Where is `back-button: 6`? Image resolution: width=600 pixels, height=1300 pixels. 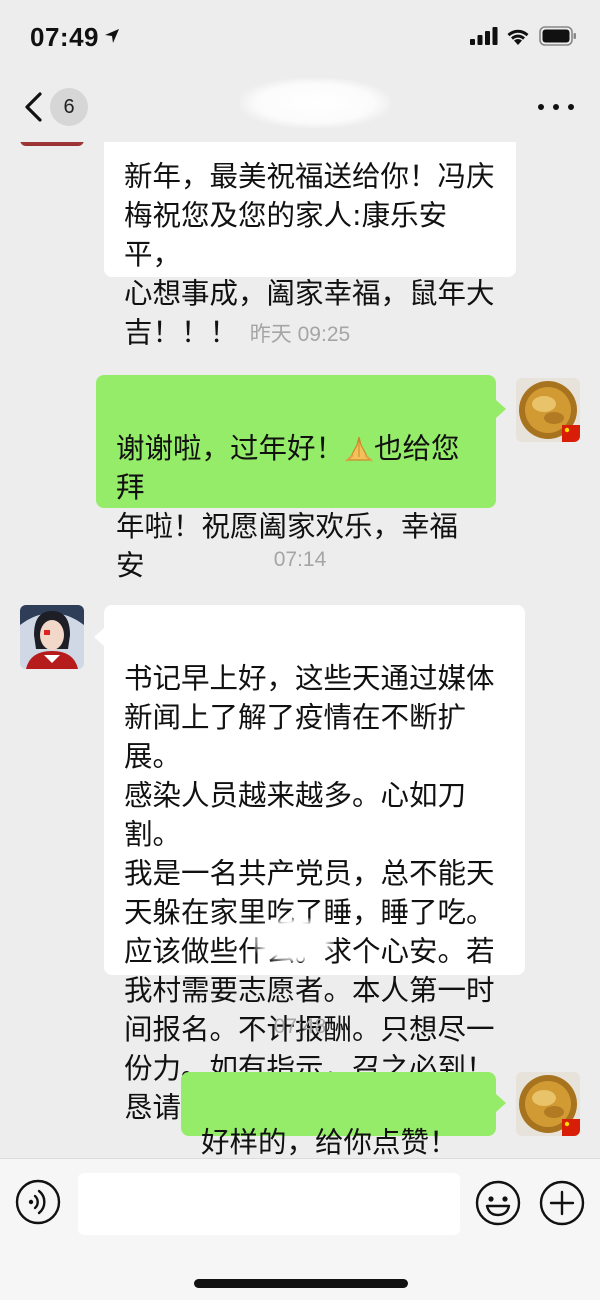
back-button: 6 is located at coordinates (58, 106).